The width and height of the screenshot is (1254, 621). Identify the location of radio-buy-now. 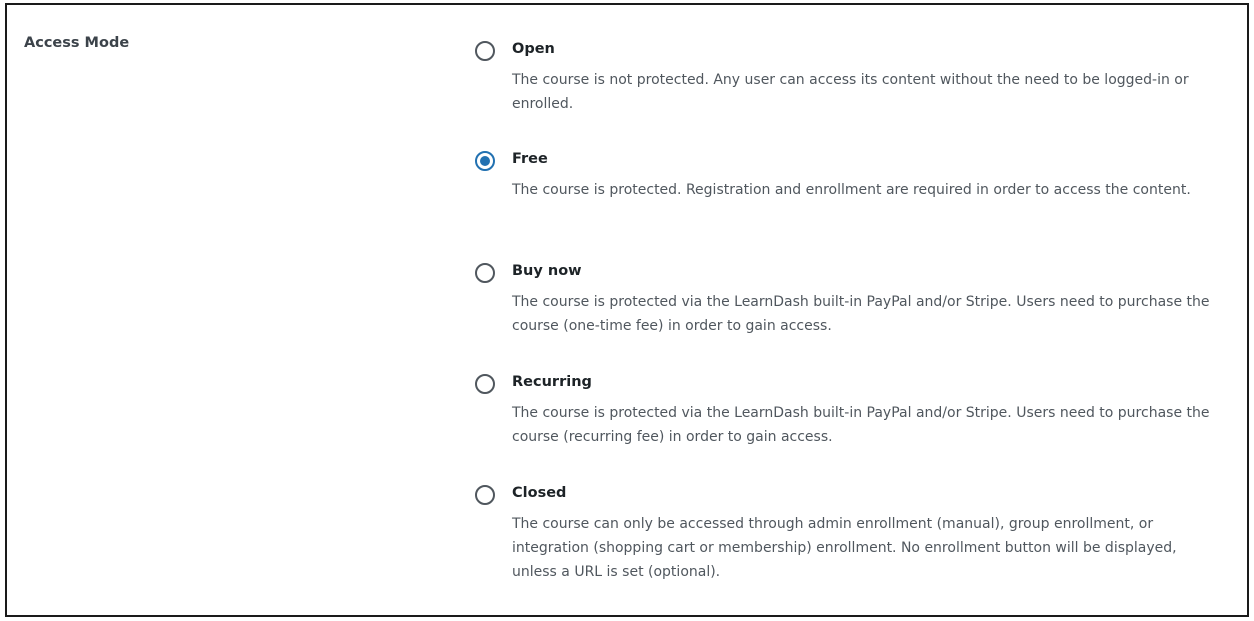
(485, 273).